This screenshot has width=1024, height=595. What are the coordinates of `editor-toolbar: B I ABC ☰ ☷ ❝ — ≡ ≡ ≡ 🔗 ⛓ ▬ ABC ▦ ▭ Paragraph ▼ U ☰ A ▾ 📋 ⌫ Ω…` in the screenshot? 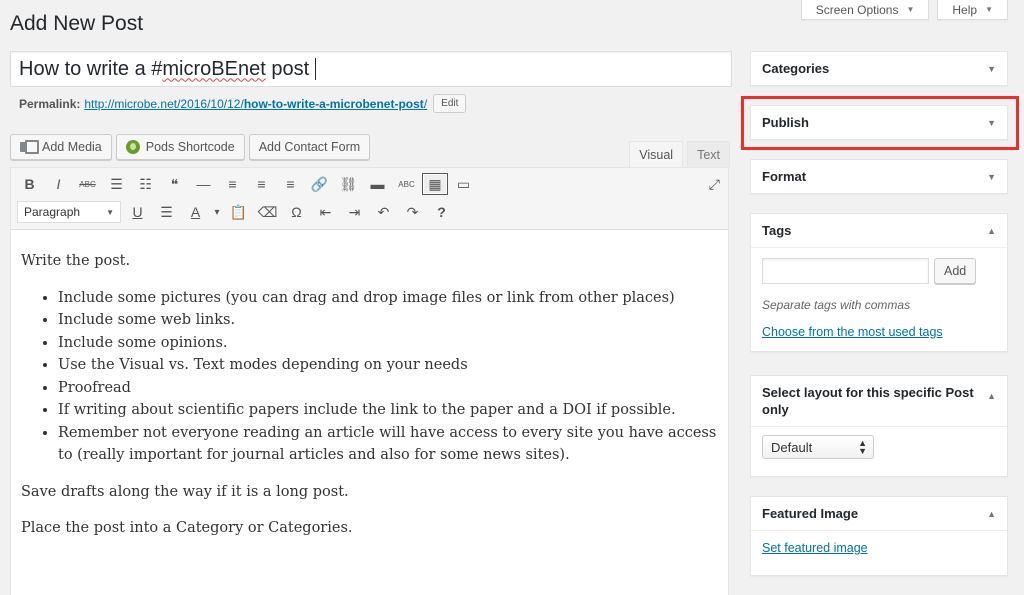 It's located at (369, 199).